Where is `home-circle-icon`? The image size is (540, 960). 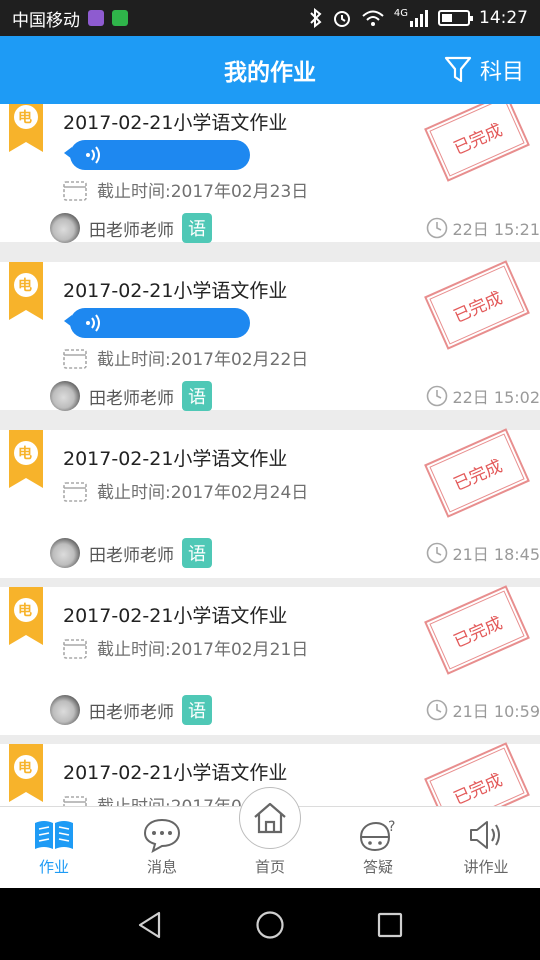 home-circle-icon is located at coordinates (270, 925).